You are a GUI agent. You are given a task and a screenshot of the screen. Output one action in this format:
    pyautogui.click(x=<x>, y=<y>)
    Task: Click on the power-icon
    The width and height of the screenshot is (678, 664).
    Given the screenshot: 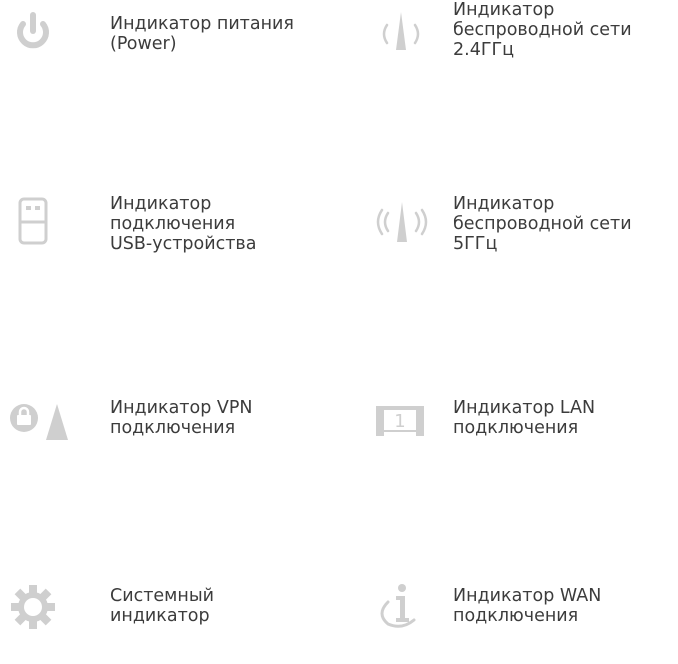 What is the action you would take?
    pyautogui.click(x=43, y=42)
    